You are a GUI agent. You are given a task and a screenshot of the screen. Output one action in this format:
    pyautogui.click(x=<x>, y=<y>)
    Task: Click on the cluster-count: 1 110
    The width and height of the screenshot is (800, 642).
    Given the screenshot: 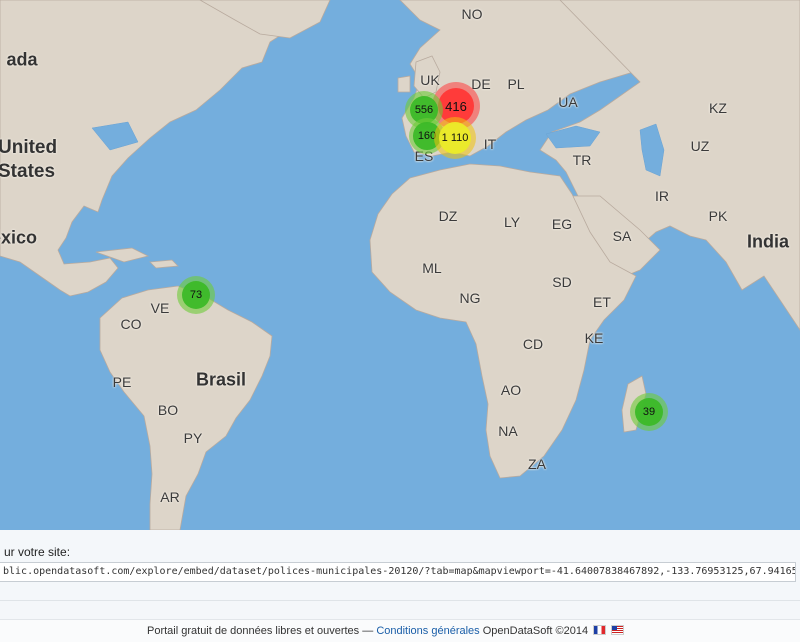 What is the action you would take?
    pyautogui.click(x=455, y=138)
    